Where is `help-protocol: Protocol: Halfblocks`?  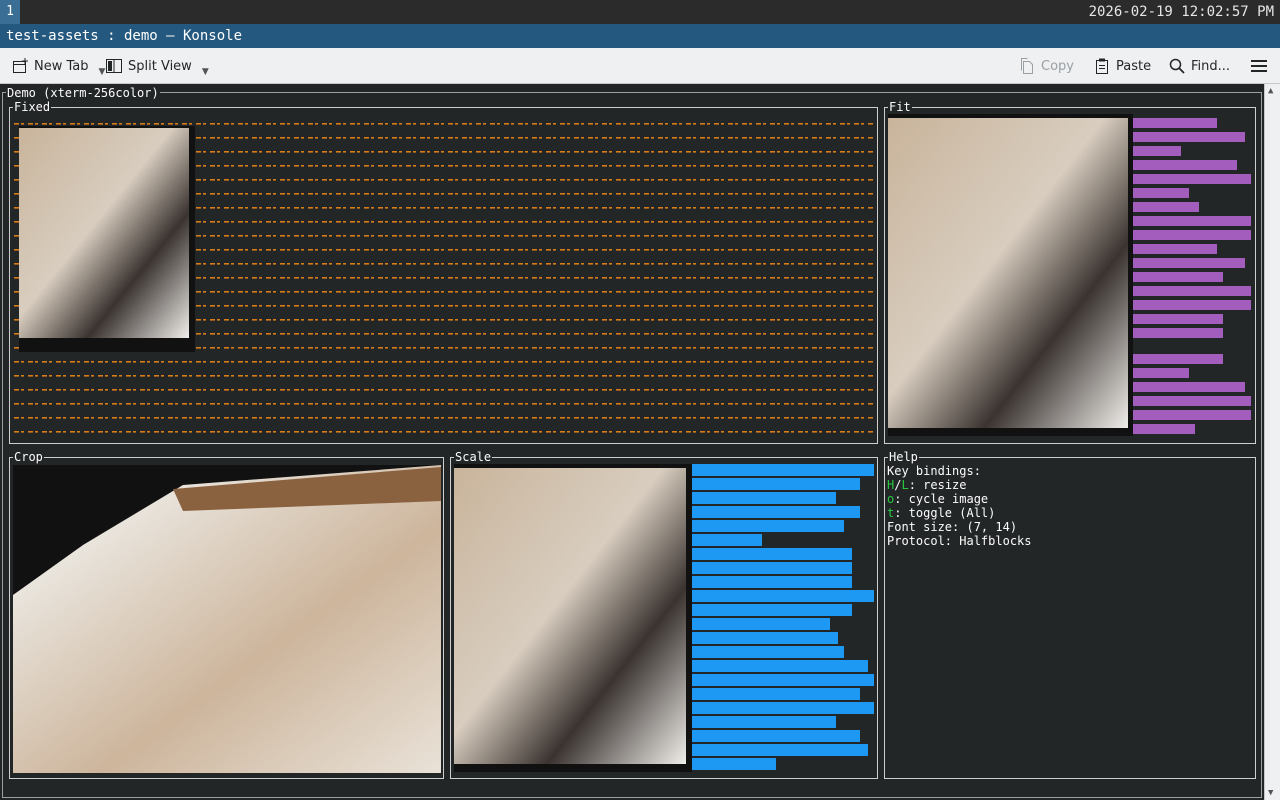 help-protocol: Protocol: Halfblocks is located at coordinates (959, 541).